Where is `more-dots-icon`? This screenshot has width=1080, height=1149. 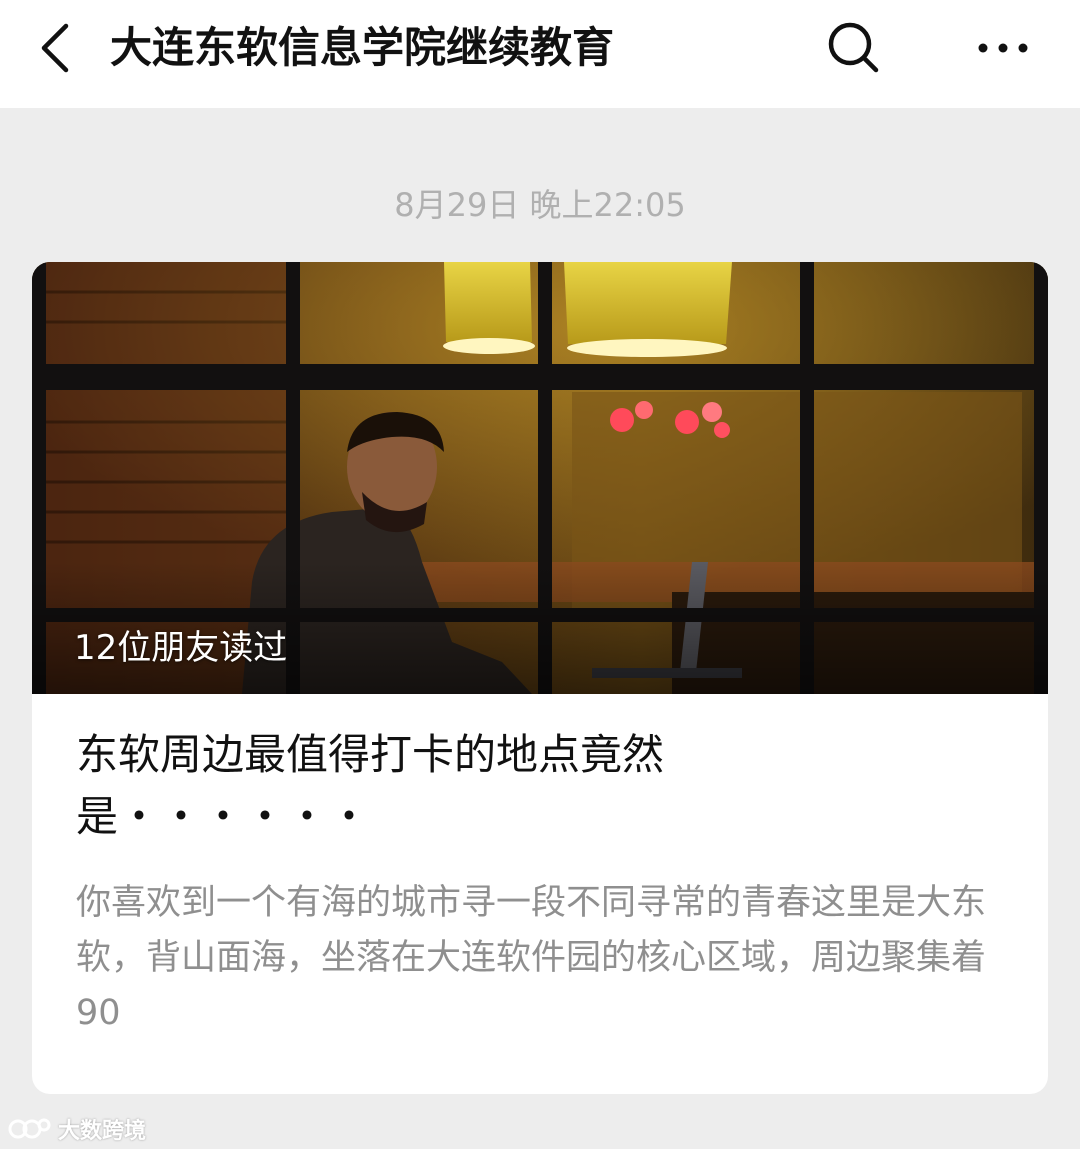
more-dots-icon is located at coordinates (1003, 48).